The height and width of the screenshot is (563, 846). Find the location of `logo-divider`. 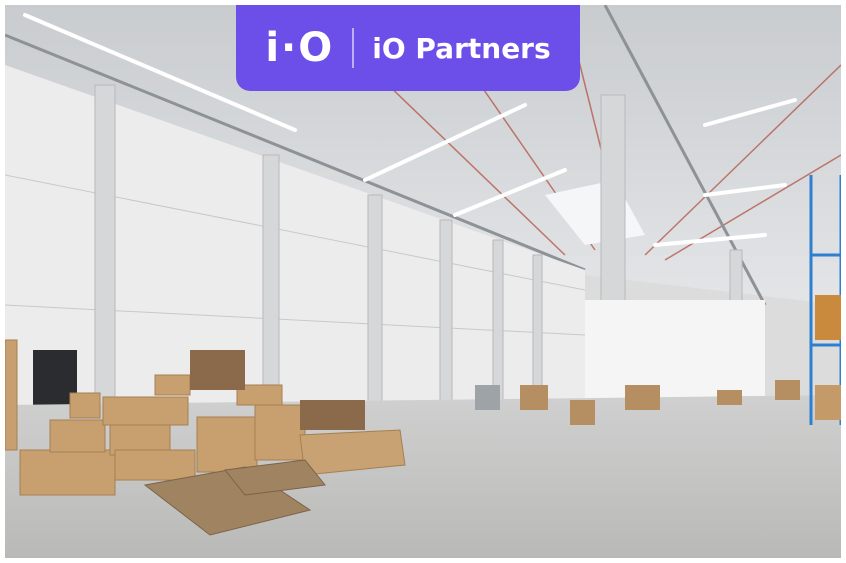

logo-divider is located at coordinates (353, 48).